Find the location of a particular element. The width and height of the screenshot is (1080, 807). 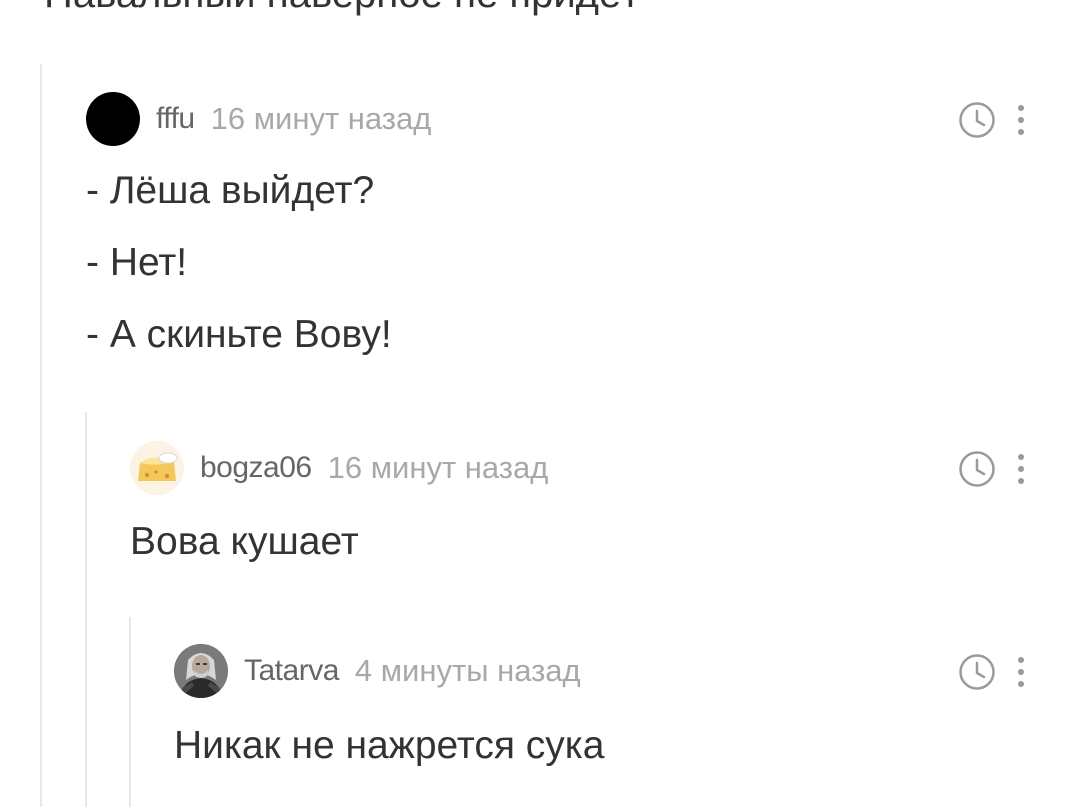

comment-bogza06: bogza06 16 минут назад Вова кушает is located at coordinates (588, 510).